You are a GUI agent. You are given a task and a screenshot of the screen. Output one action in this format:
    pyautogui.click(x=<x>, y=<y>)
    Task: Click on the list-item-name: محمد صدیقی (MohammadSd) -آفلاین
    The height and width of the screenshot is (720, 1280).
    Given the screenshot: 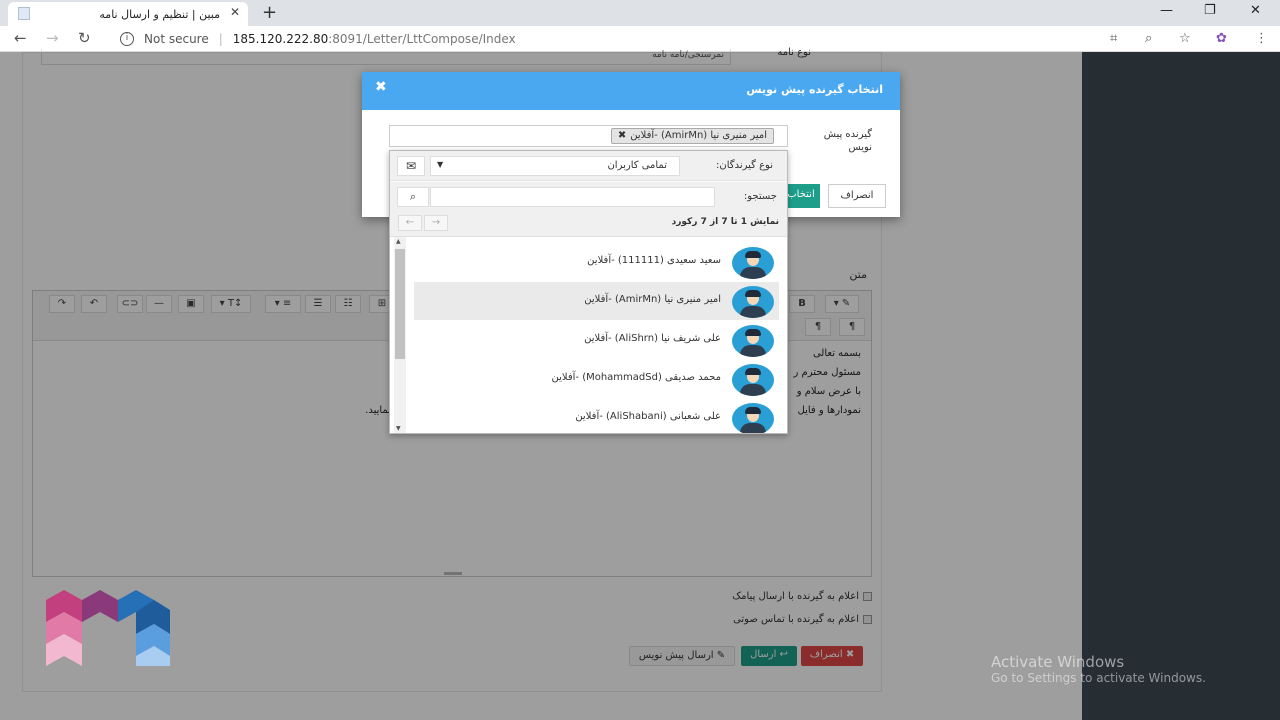 What is the action you would take?
    pyautogui.click(x=636, y=377)
    